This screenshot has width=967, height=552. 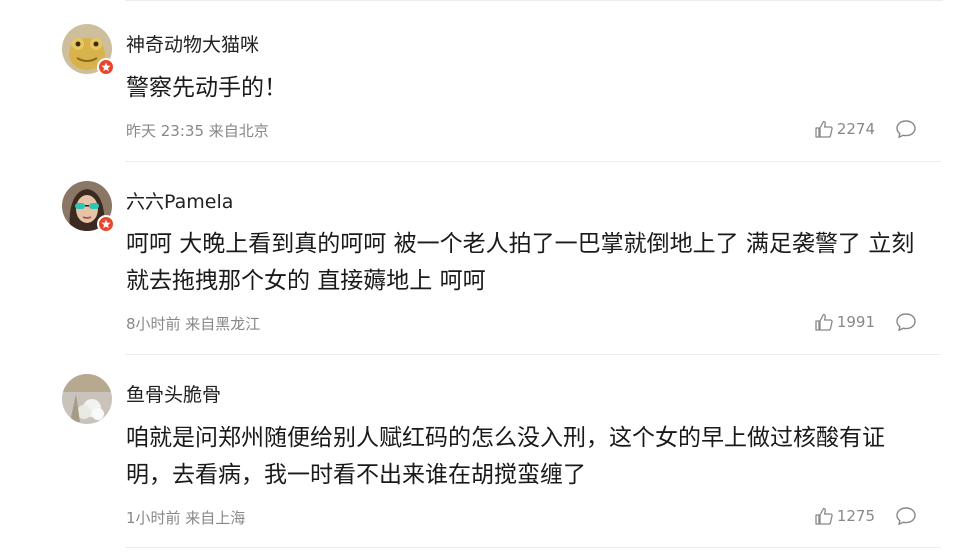 I want to click on flowers-avatar-icon, so click(x=87, y=399).